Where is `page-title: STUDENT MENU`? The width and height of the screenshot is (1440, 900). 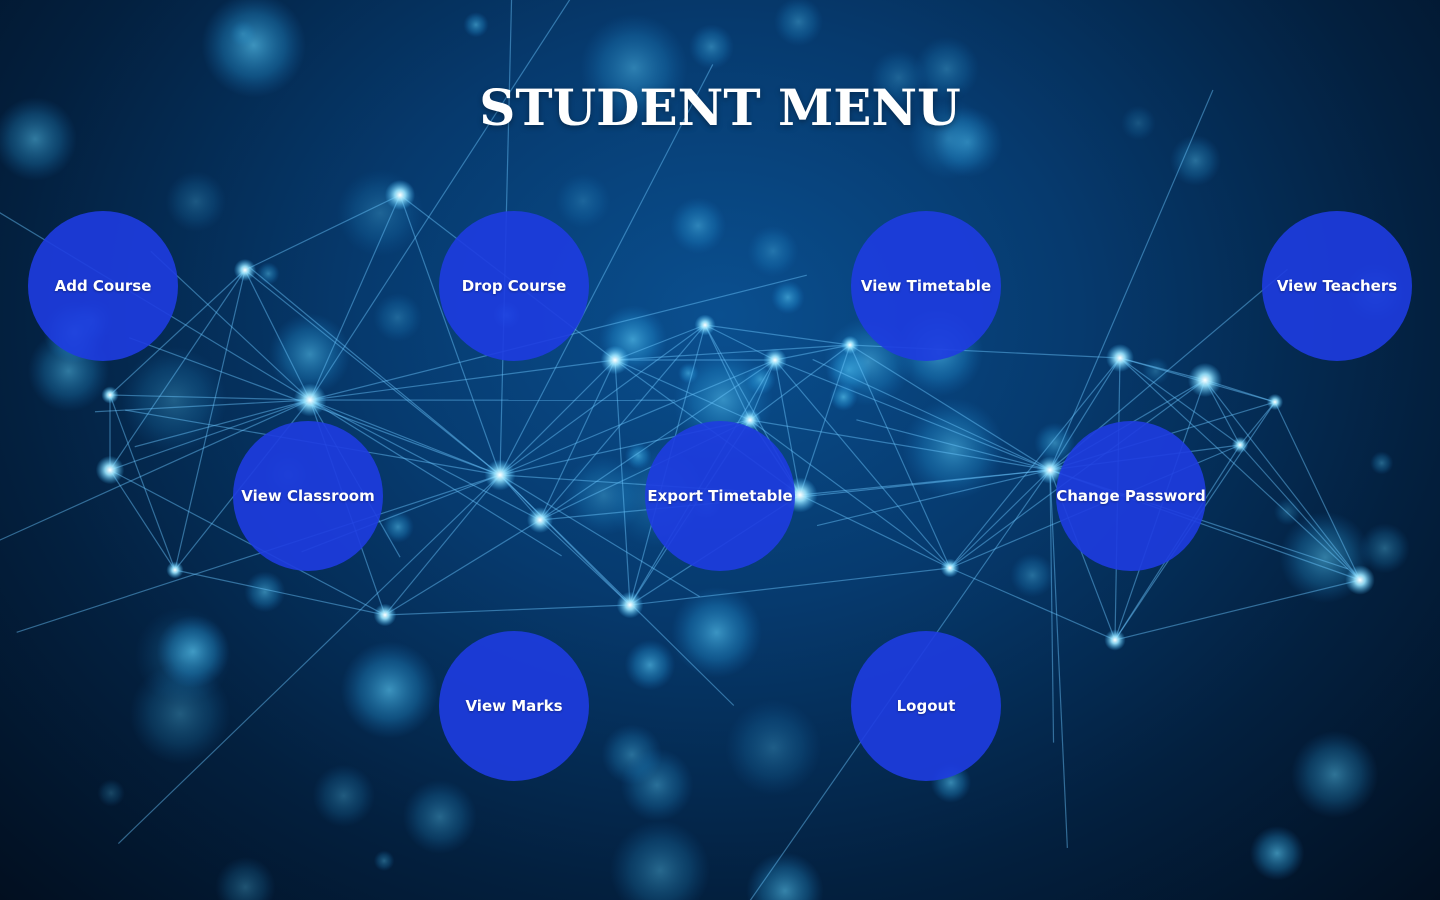 page-title: STUDENT MENU is located at coordinates (720, 107).